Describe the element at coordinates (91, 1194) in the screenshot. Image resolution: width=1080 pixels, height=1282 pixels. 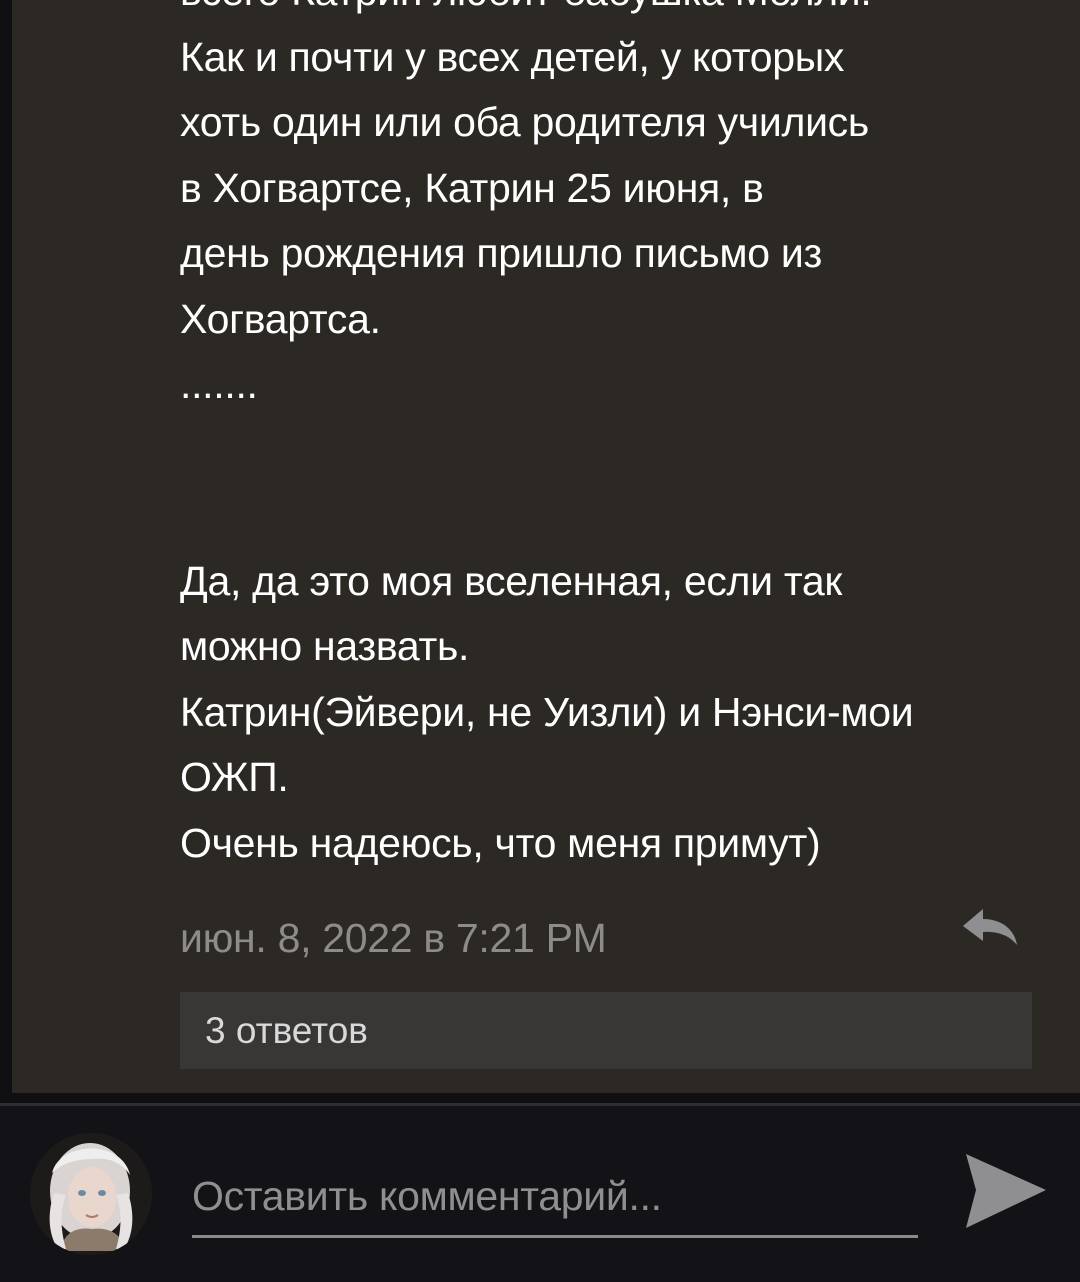
I see `user-avatar` at that location.